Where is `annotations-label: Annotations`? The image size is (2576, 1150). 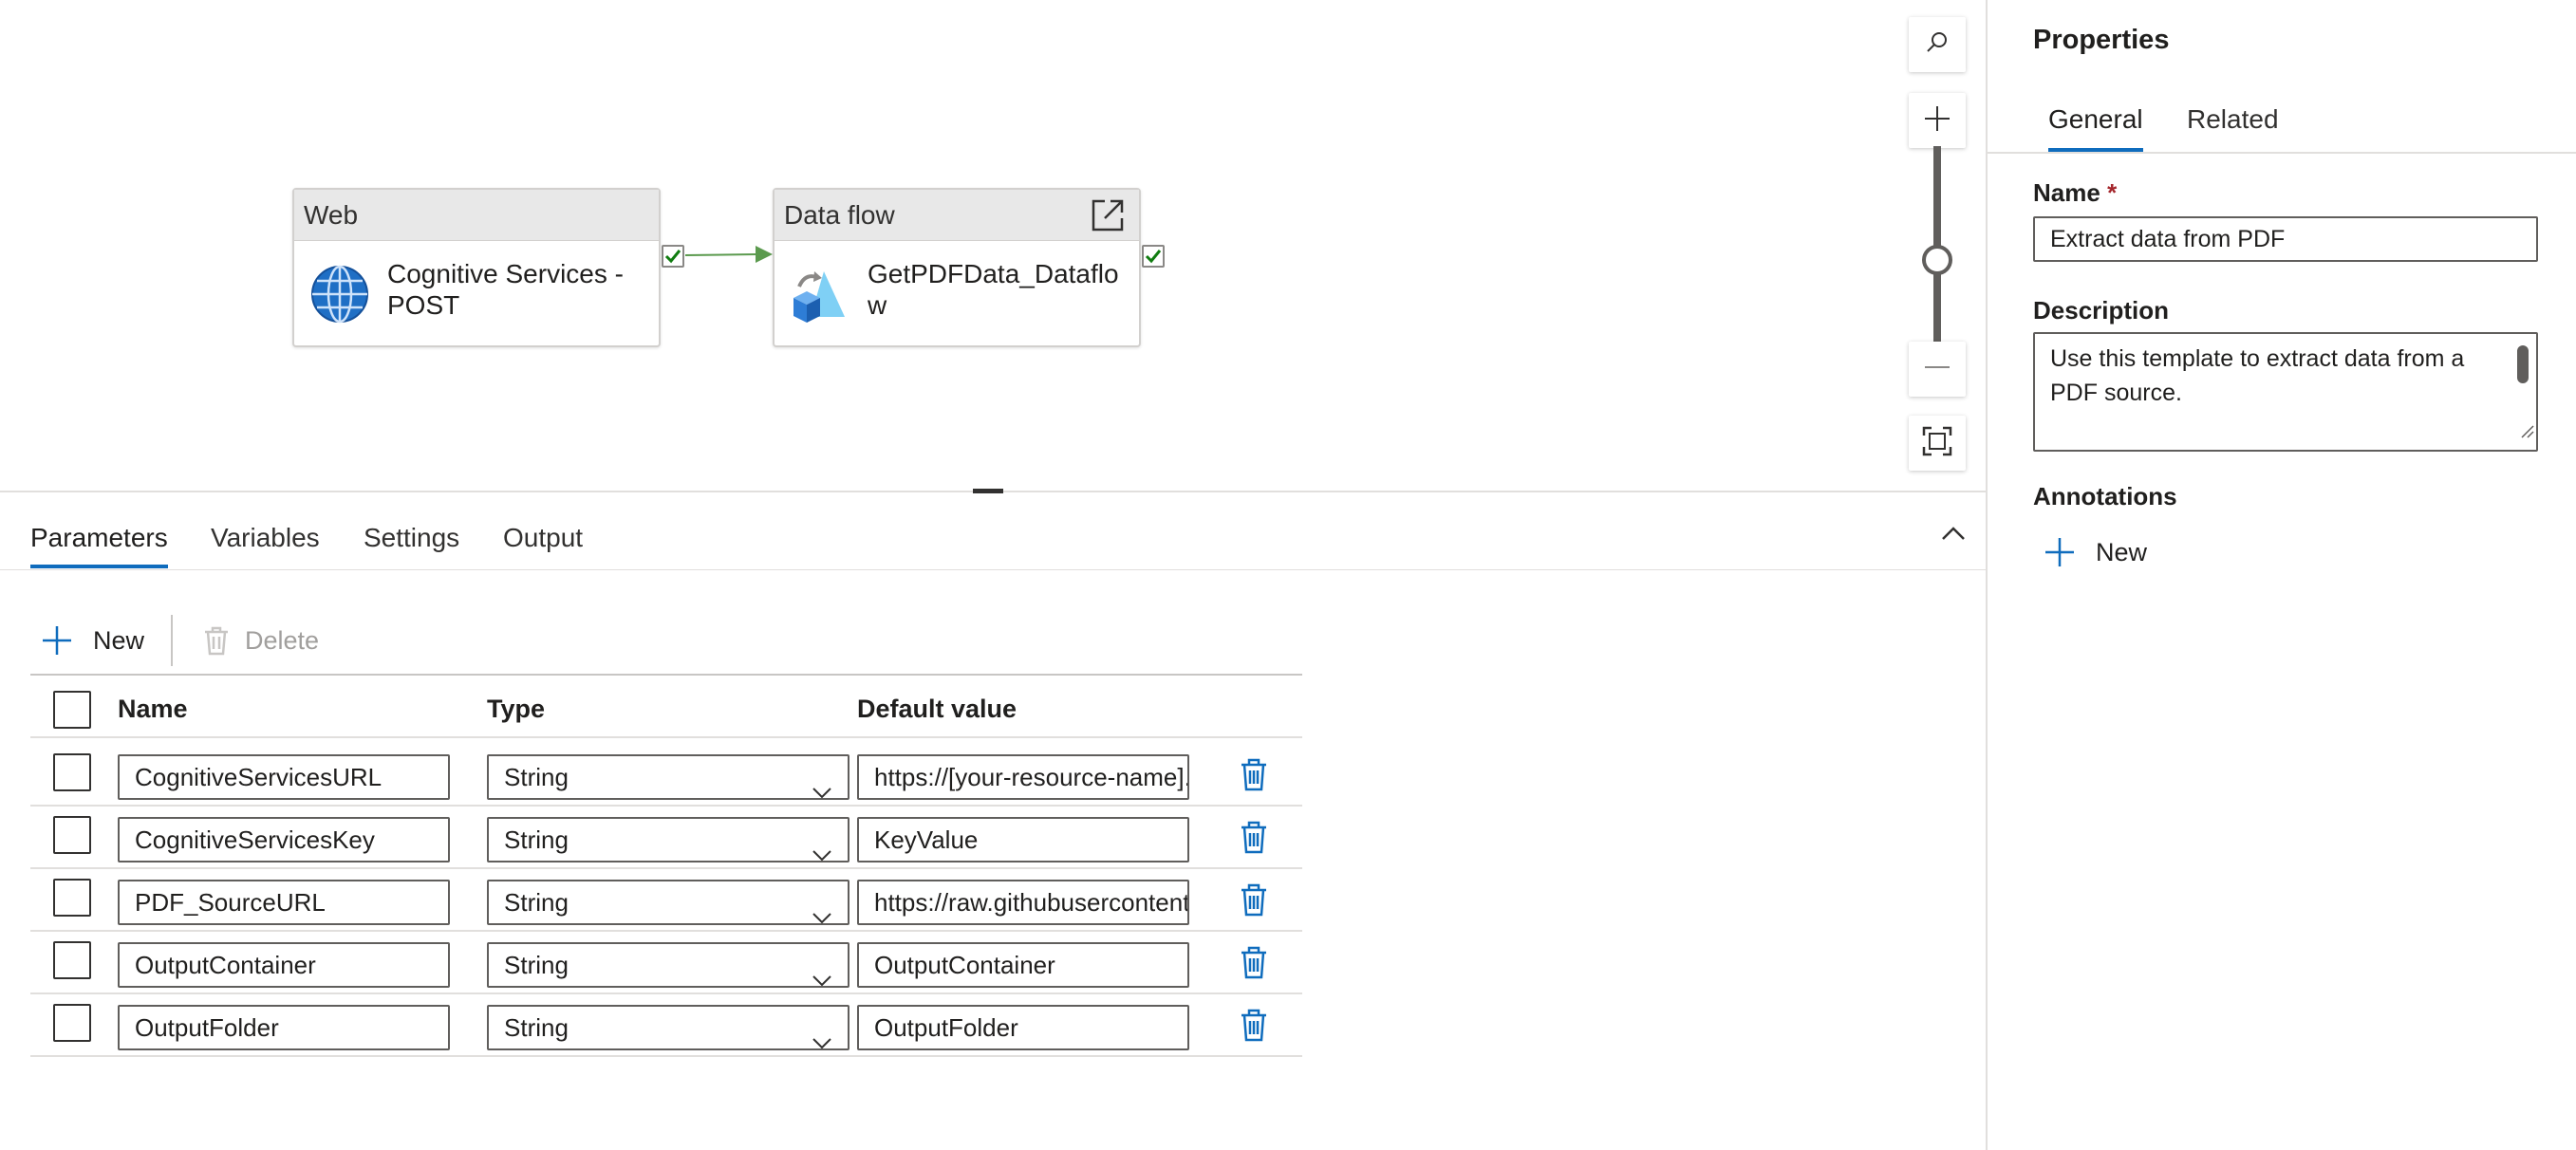 annotations-label: Annotations is located at coordinates (2105, 496).